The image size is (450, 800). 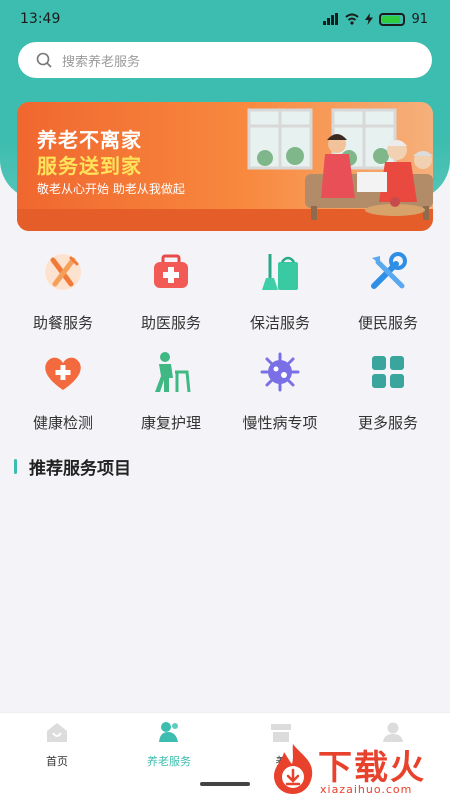 What do you see at coordinates (388, 372) in the screenshot?
I see `grid-icon` at bounding box center [388, 372].